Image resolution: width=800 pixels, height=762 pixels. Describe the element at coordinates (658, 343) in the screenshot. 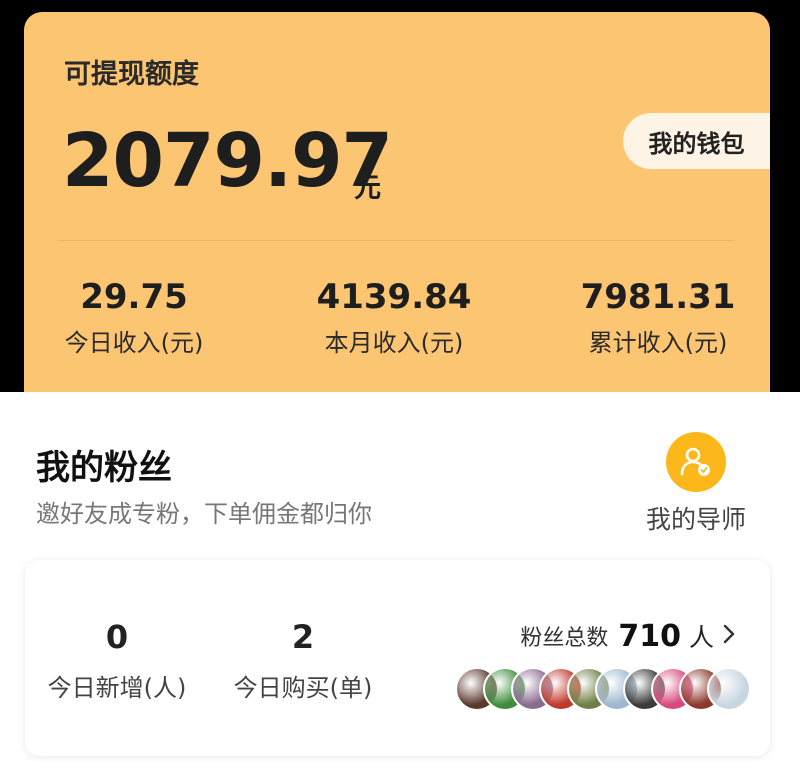

I see `total-income-label: 累计收入(元)` at that location.